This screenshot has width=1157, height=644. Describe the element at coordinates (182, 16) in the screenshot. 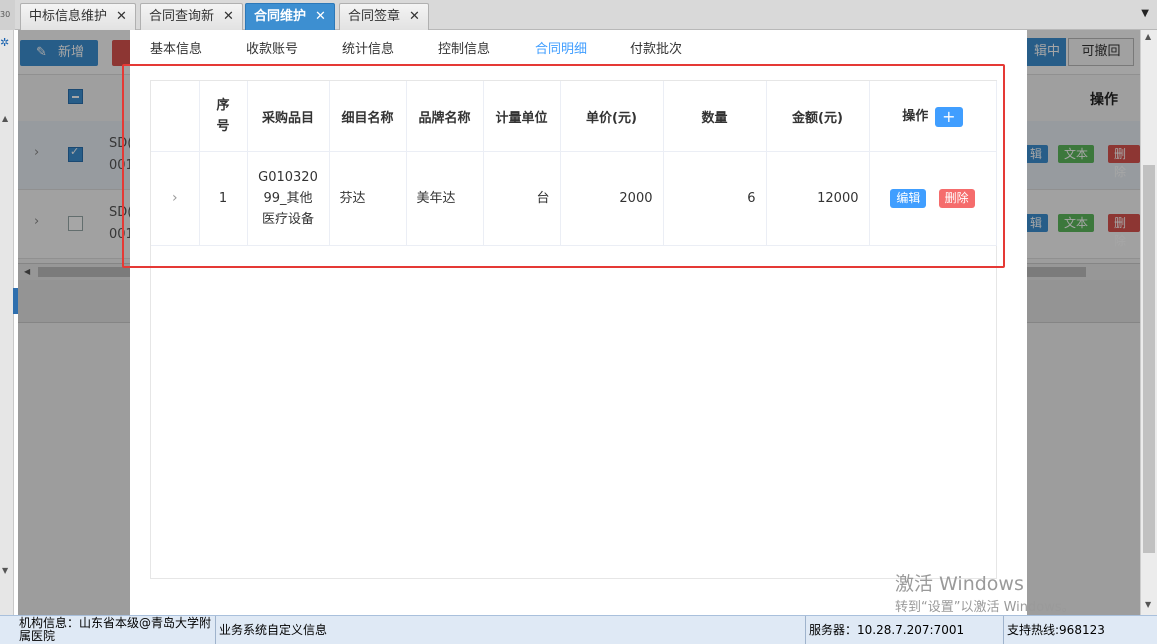

I see `tab-label: 合同查询新` at that location.